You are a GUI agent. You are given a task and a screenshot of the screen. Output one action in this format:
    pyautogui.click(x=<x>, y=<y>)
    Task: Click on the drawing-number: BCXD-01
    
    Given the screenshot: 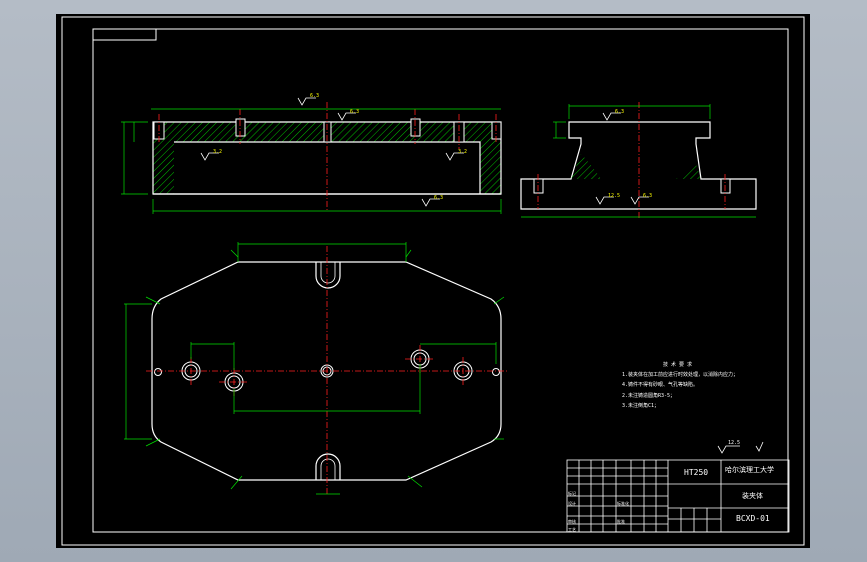 What is the action you would take?
    pyautogui.click(x=753, y=518)
    